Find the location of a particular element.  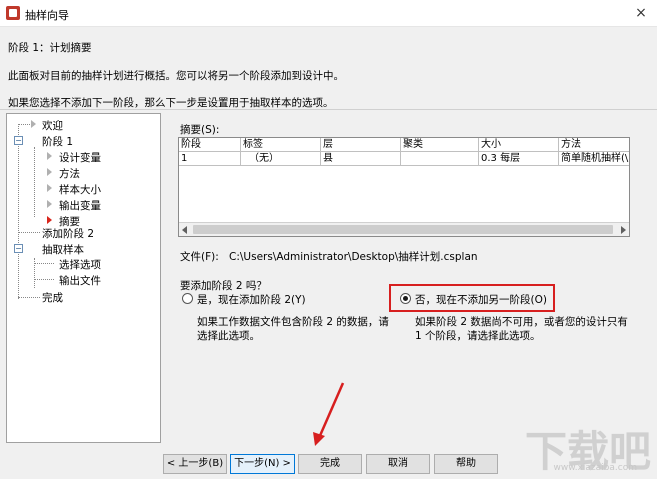

nav-item-output-variables: 输出变量 is located at coordinates (80, 205).